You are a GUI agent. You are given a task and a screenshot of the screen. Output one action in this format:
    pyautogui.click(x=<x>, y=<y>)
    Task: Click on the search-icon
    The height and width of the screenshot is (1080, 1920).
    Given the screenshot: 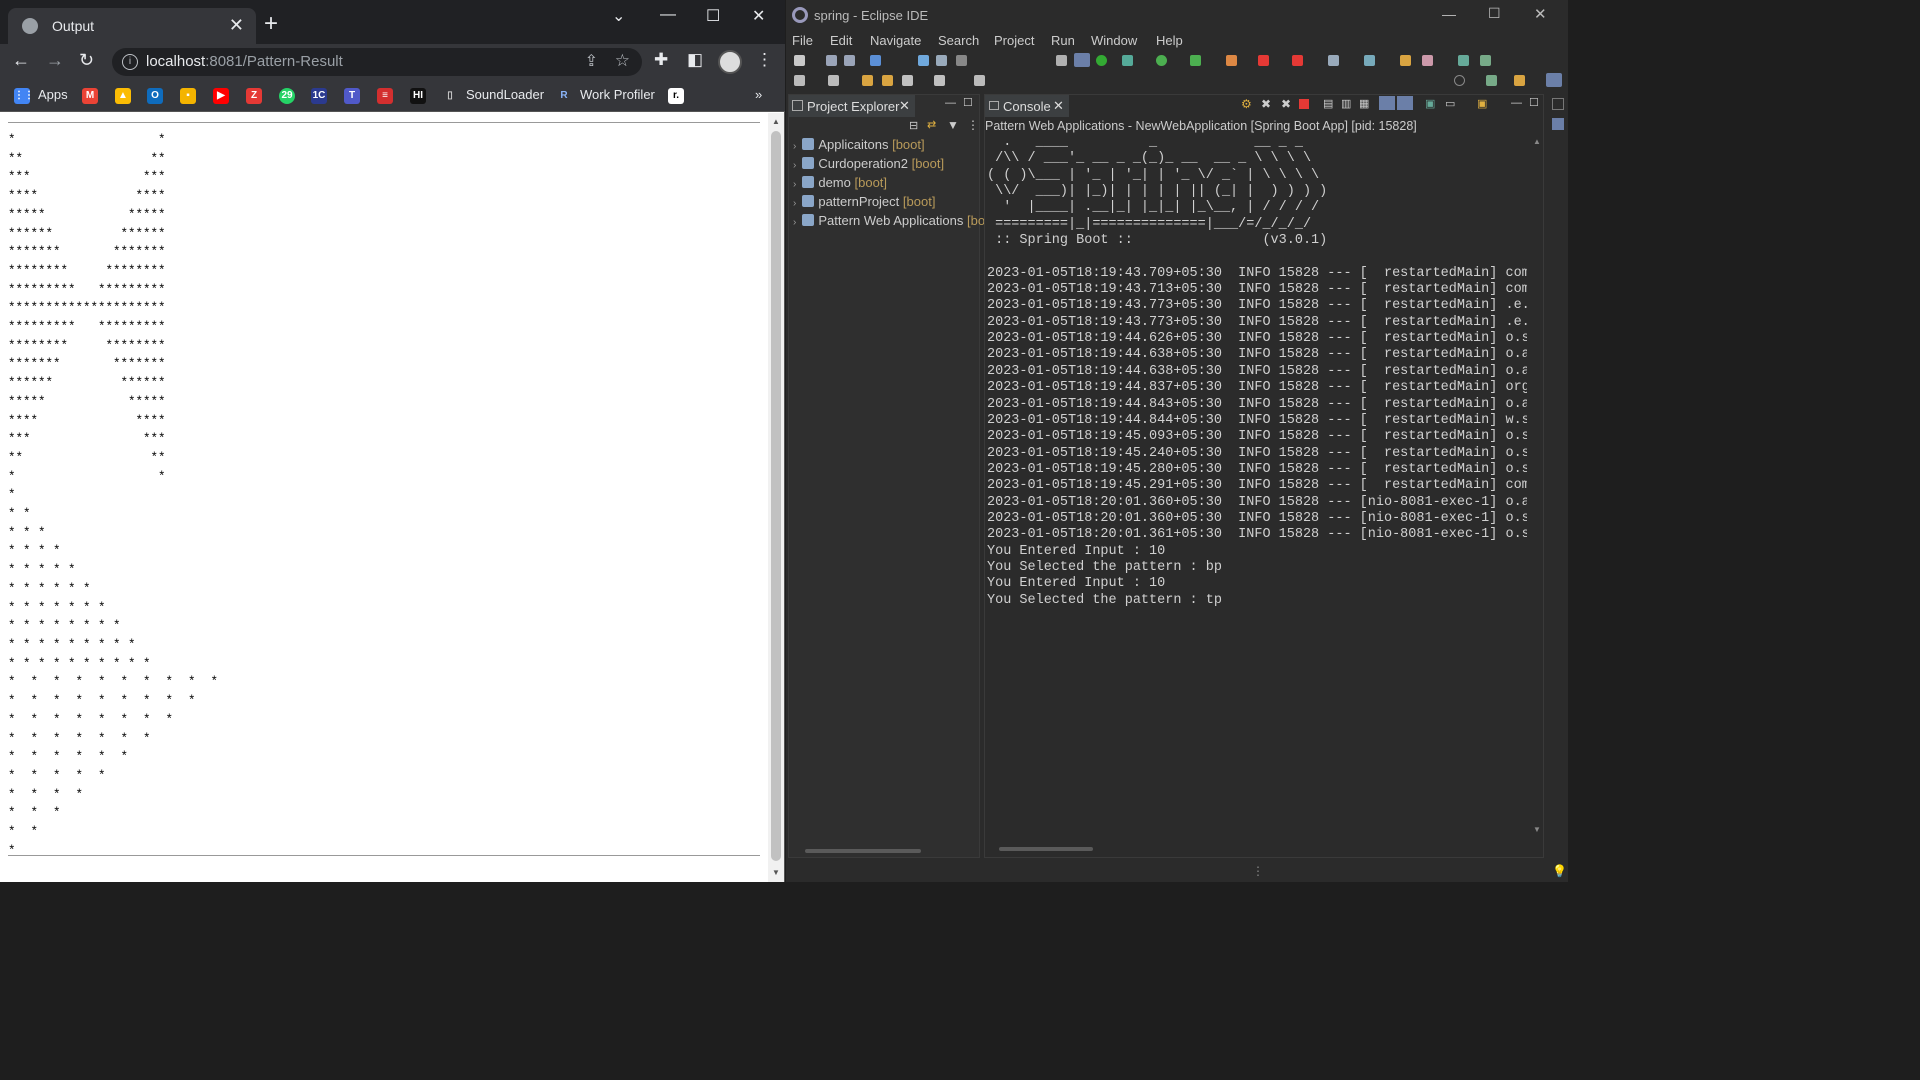 What is the action you would take?
    pyautogui.click(x=1459, y=80)
    